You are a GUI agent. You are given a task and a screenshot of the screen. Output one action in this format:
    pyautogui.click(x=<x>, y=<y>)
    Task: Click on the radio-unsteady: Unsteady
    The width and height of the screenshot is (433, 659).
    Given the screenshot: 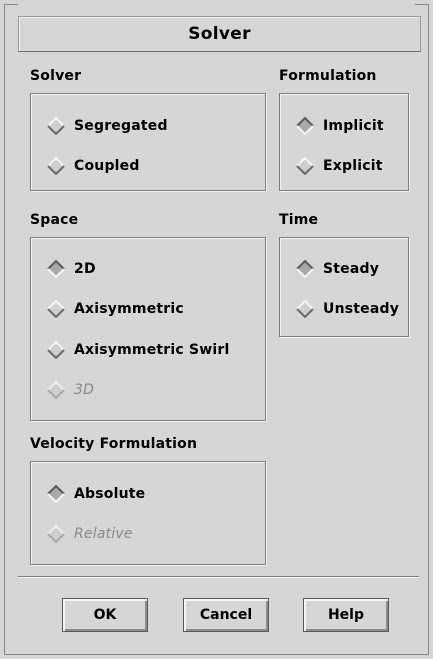 What is the action you would take?
    pyautogui.click(x=347, y=309)
    